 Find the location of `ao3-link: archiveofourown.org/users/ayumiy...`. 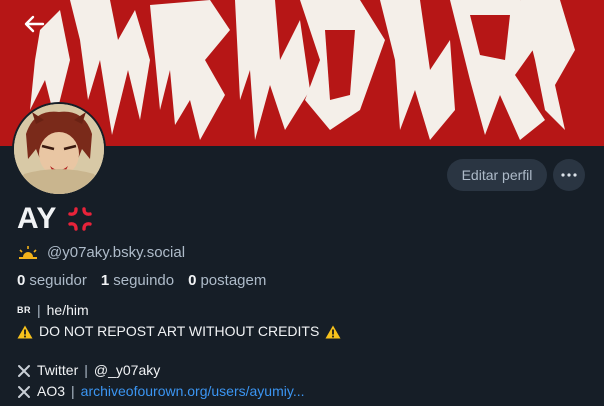

ao3-link: archiveofourown.org/users/ayumiy... is located at coordinates (193, 391).